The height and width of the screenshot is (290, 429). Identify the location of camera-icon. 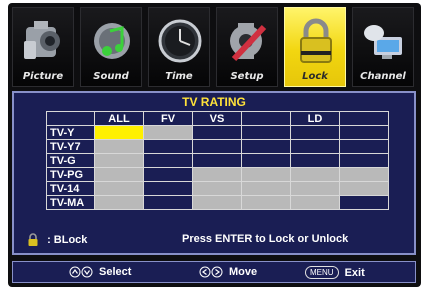
(42, 40).